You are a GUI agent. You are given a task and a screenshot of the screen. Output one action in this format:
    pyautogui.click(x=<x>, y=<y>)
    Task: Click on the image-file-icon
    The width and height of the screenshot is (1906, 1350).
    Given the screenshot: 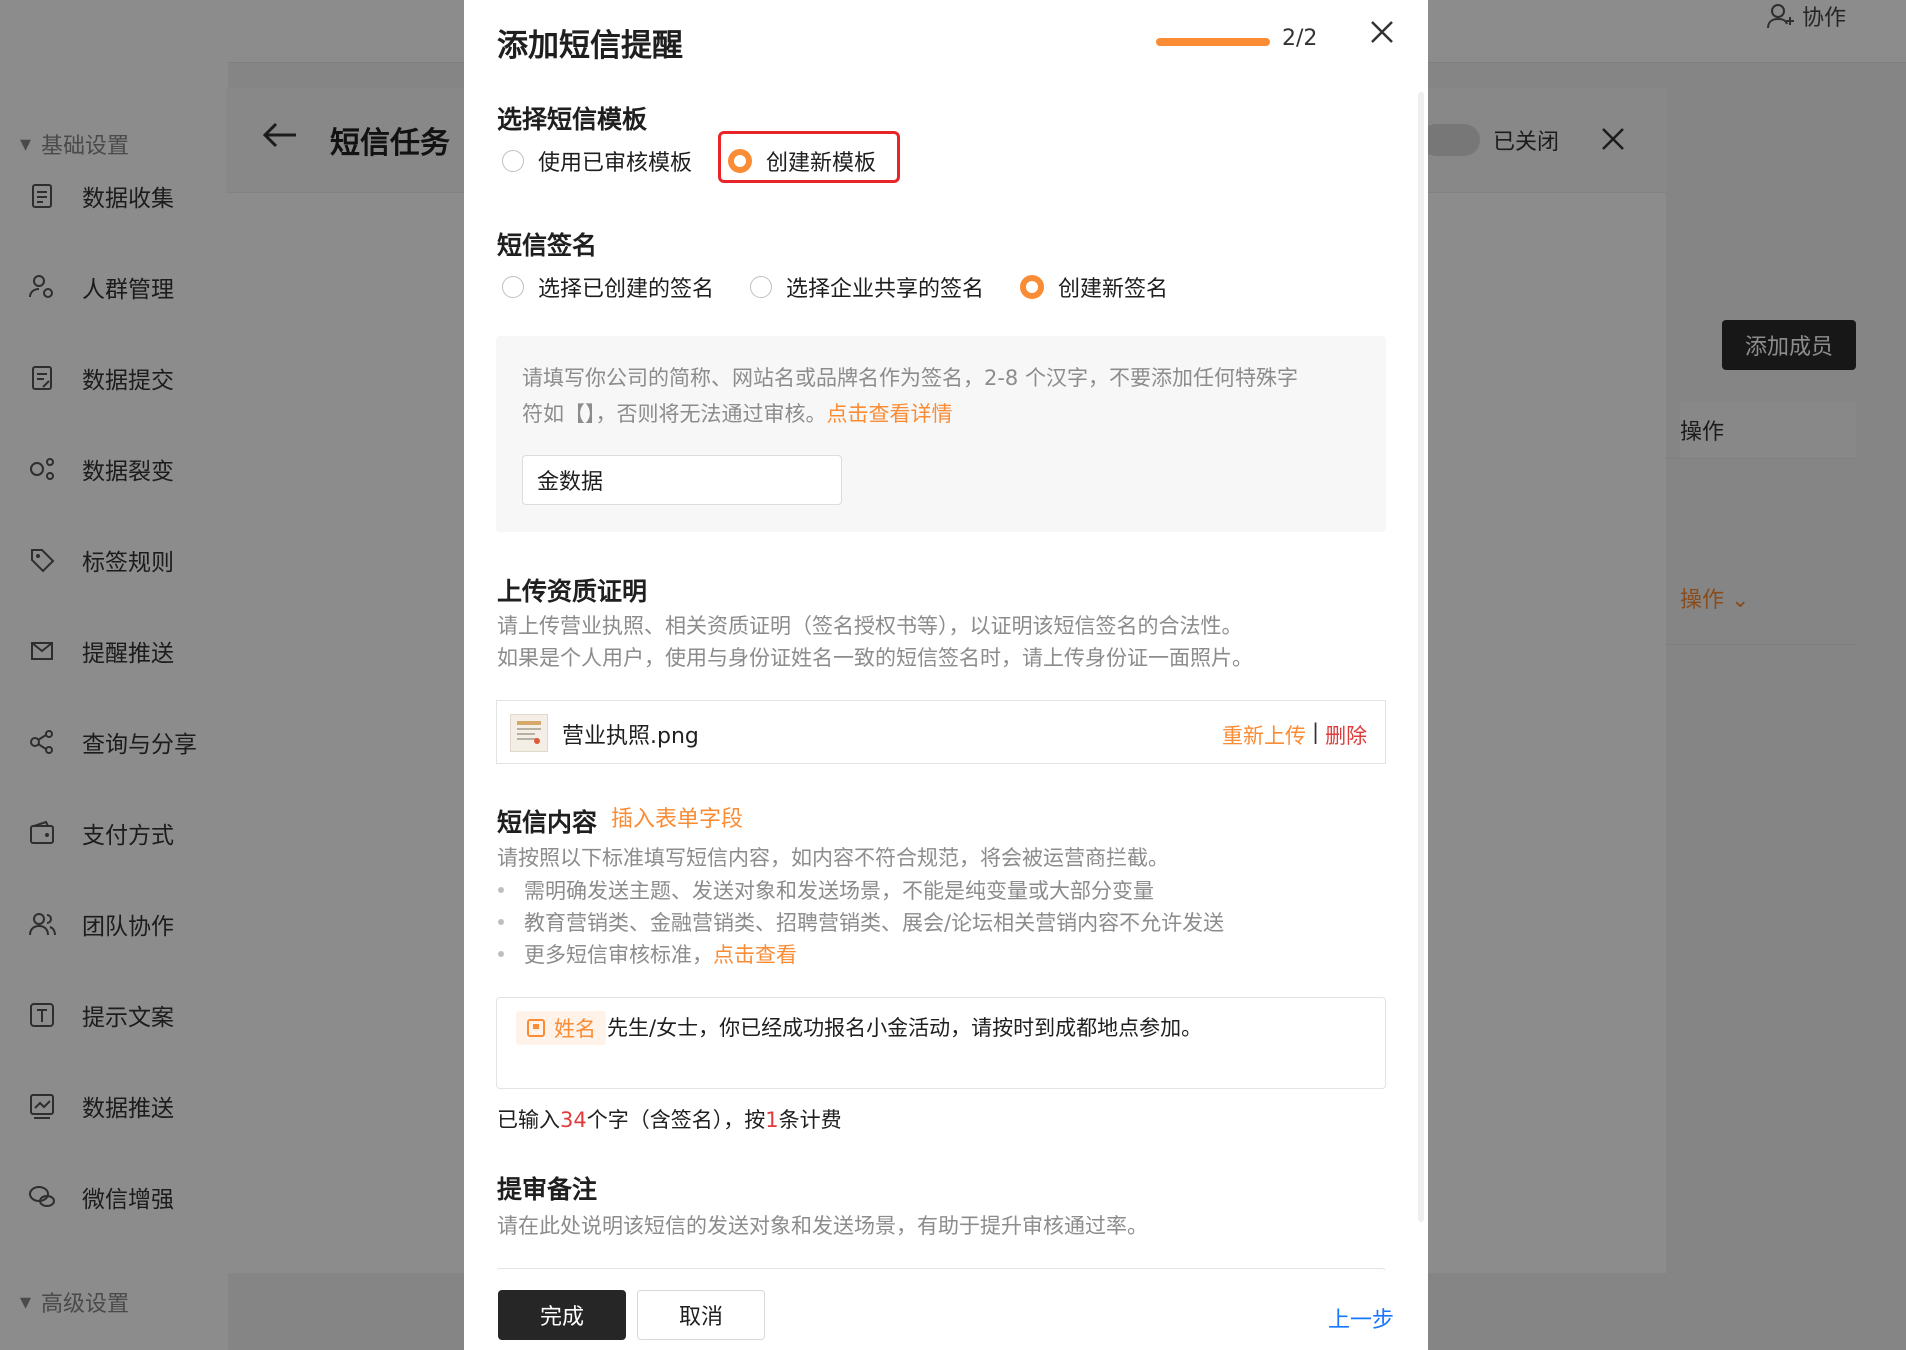 What is the action you would take?
    pyautogui.click(x=529, y=733)
    